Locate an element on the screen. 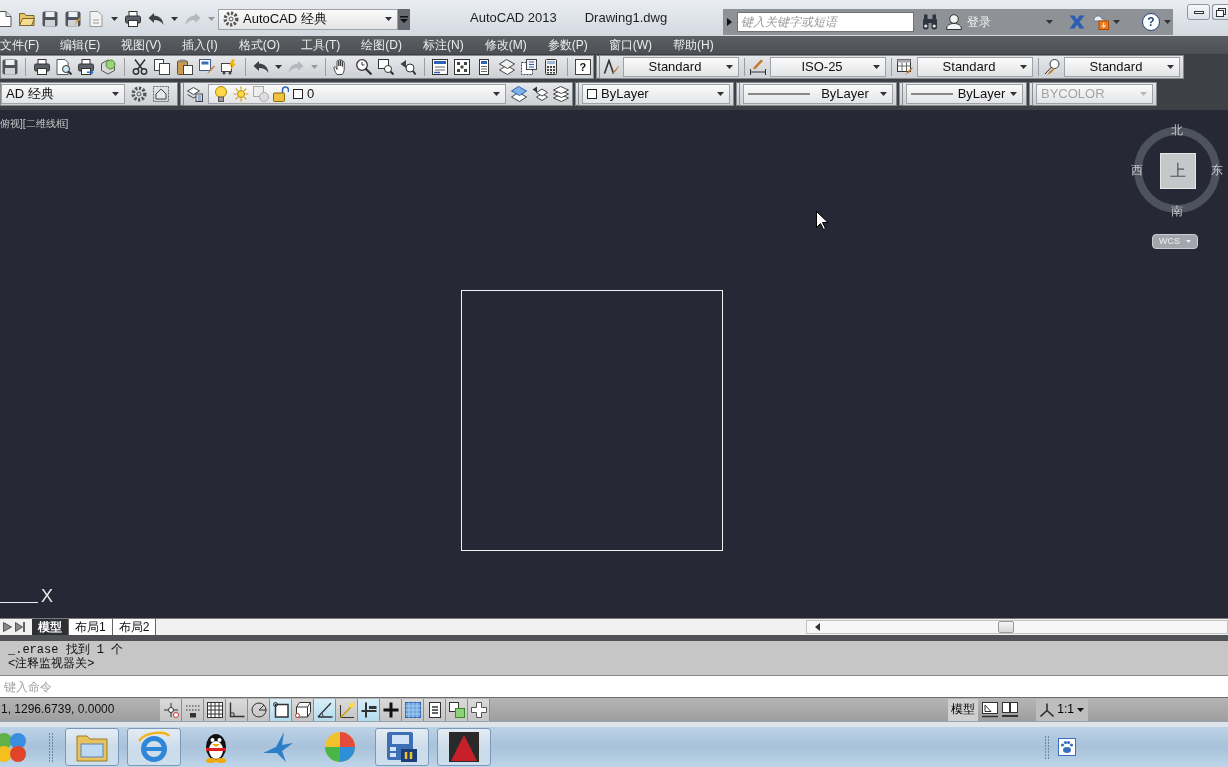 Image resolution: width=1228 pixels, height=767 pixels. dynamic-input-toggle is located at coordinates (369, 709).